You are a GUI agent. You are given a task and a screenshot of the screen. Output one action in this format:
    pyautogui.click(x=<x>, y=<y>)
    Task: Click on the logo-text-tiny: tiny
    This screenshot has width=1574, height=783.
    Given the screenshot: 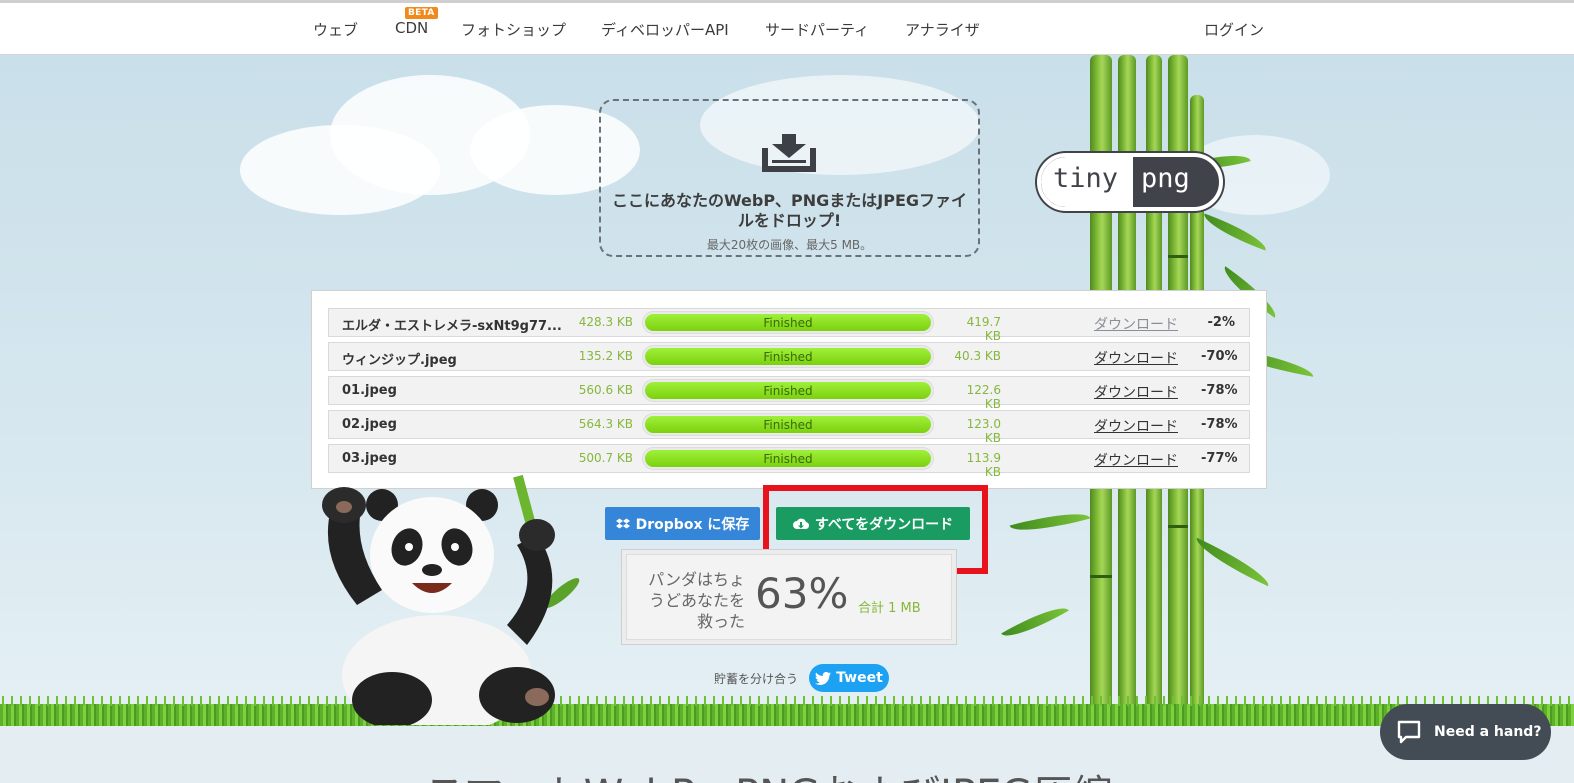 What is the action you would take?
    pyautogui.click(x=1086, y=178)
    